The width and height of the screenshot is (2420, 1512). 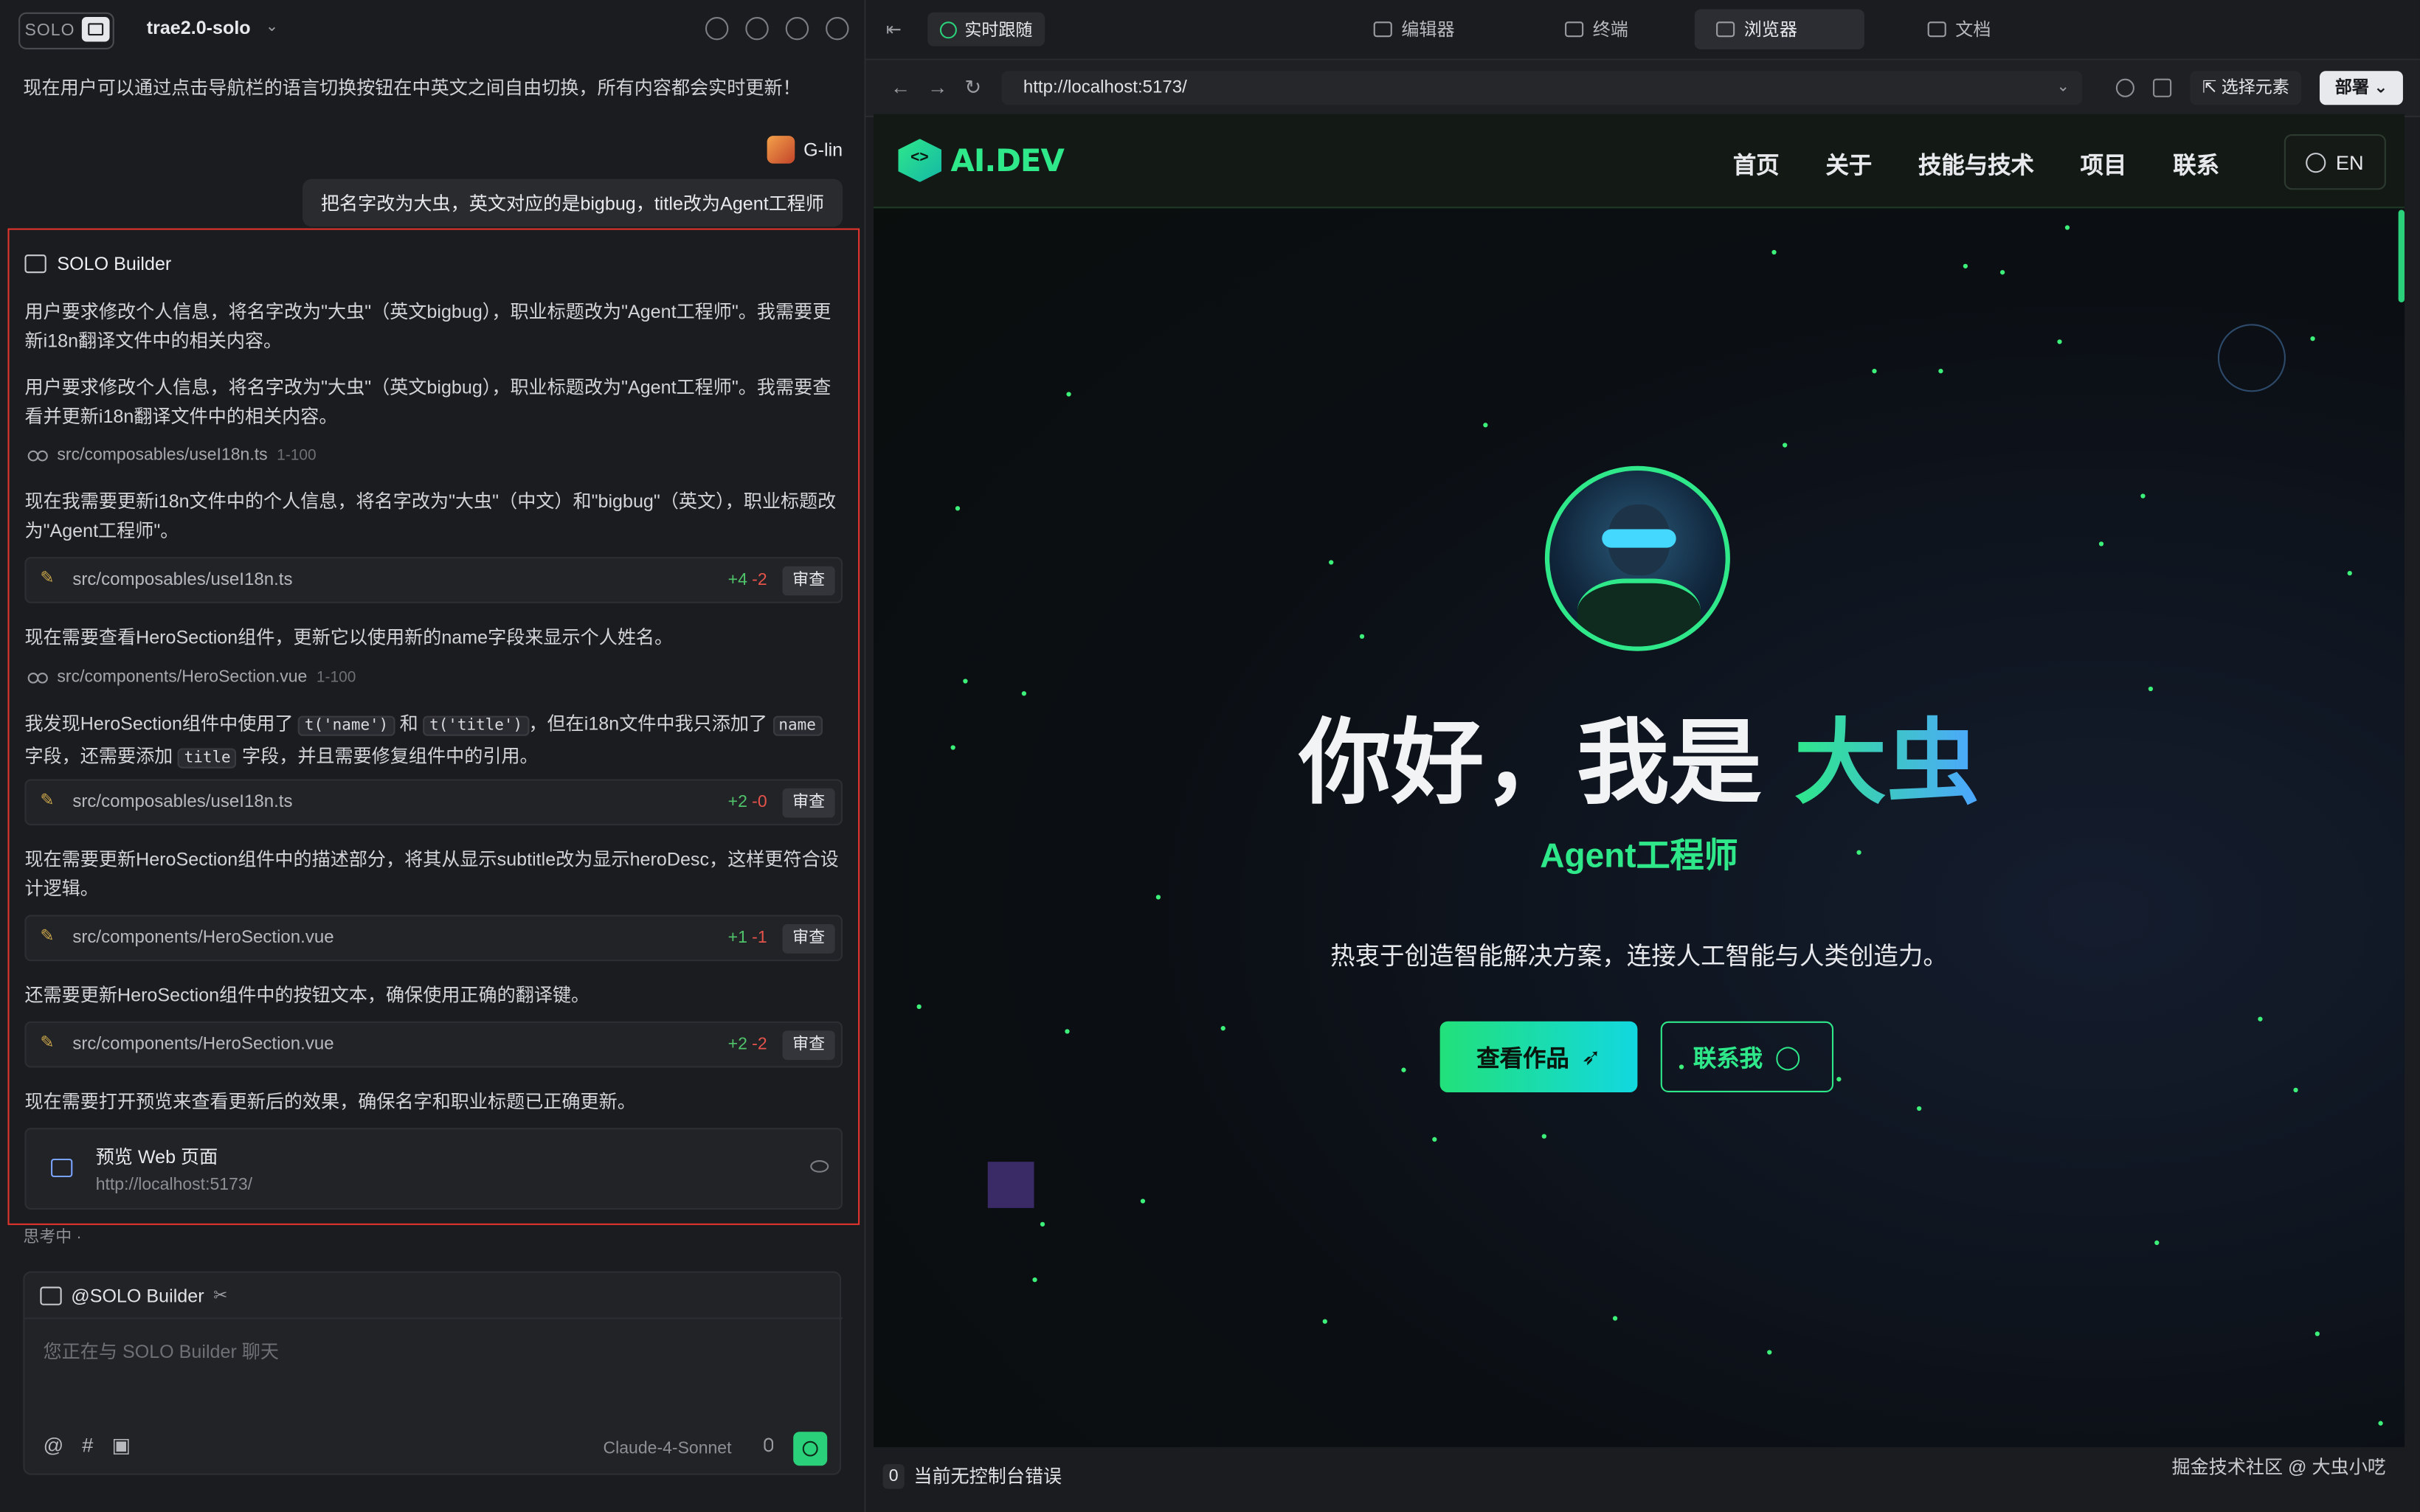 What do you see at coordinates (1848, 164) in the screenshot?
I see `nav-link-about: 关于` at bounding box center [1848, 164].